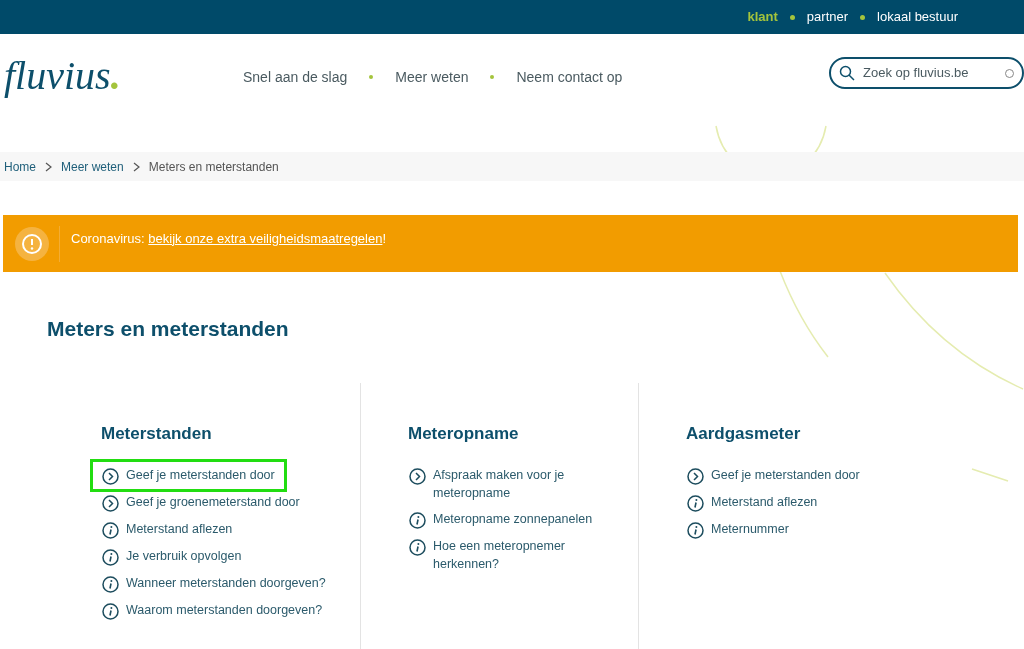 The image size is (1024, 649). Describe the element at coordinates (92, 166) in the screenshot. I see `breadcrumb-link: Meer weten` at that location.